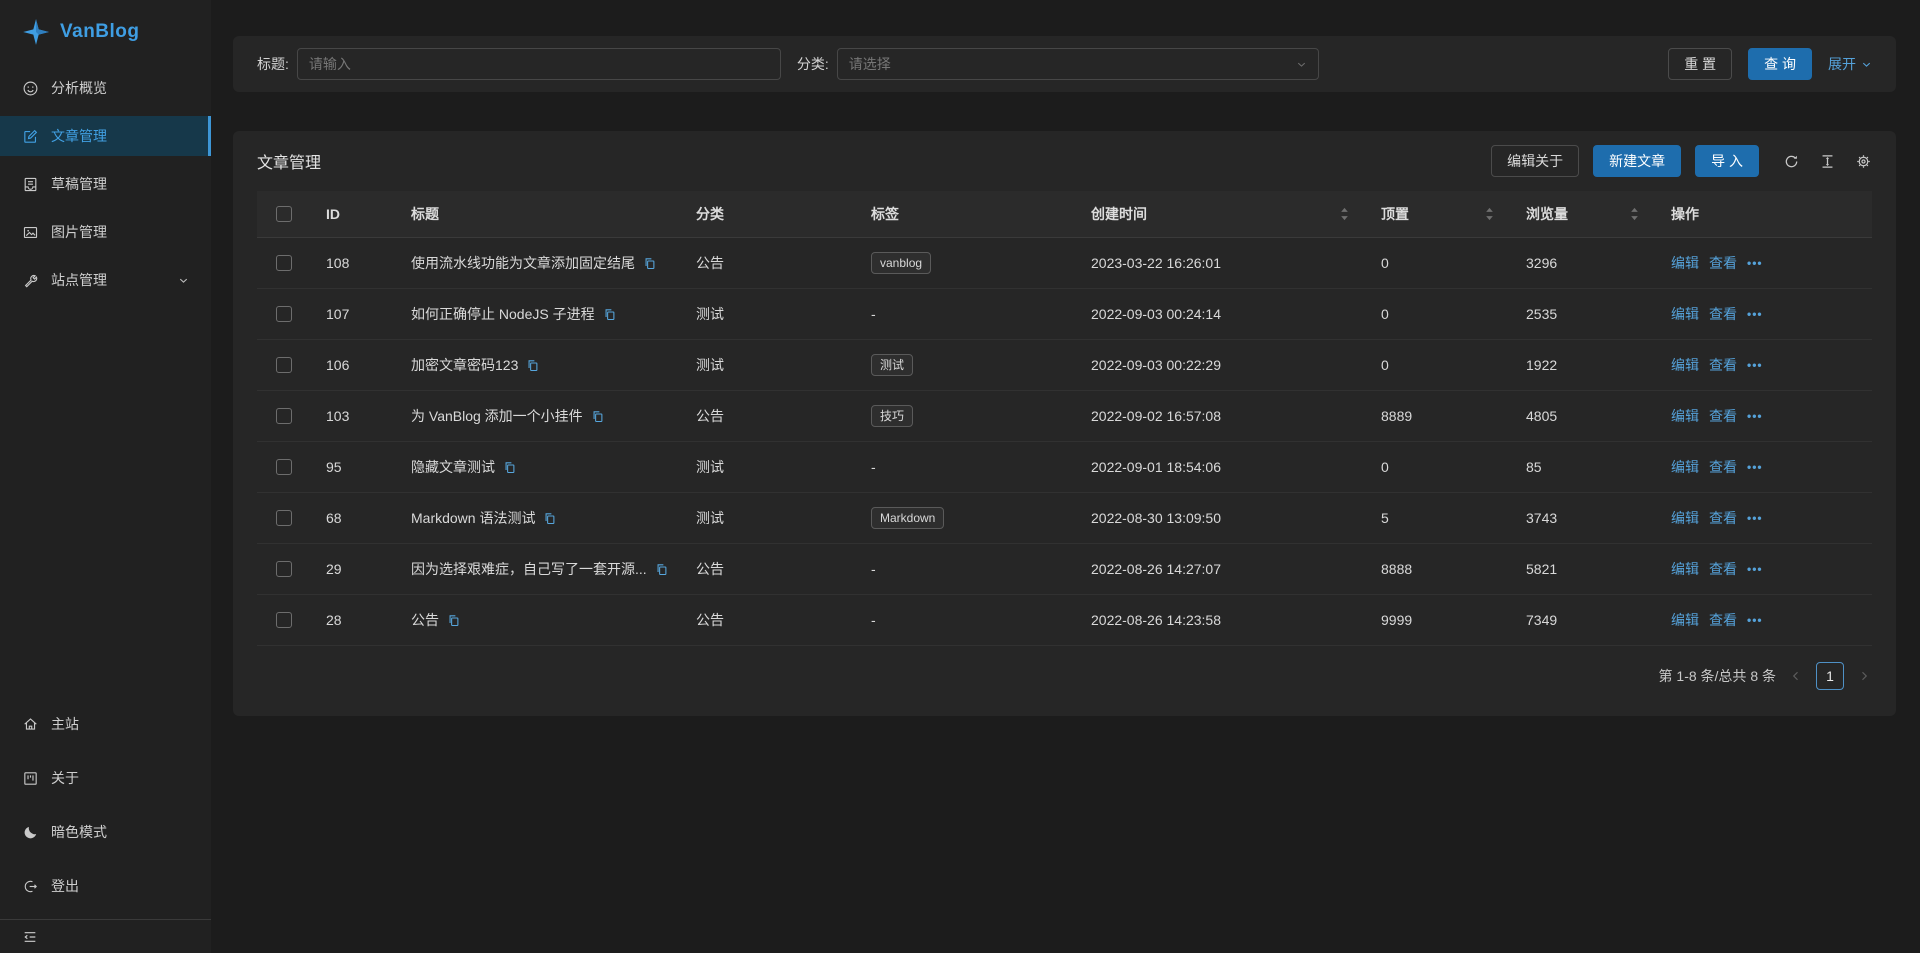  What do you see at coordinates (79, 832) in the screenshot?
I see `sidebar-item-label: 暗色模式` at bounding box center [79, 832].